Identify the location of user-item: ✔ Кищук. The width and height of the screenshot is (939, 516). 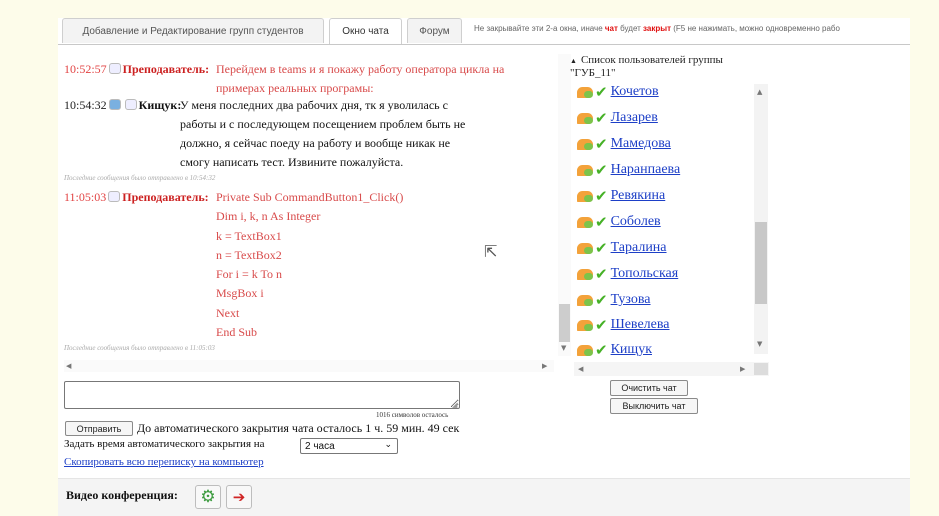
(614, 350).